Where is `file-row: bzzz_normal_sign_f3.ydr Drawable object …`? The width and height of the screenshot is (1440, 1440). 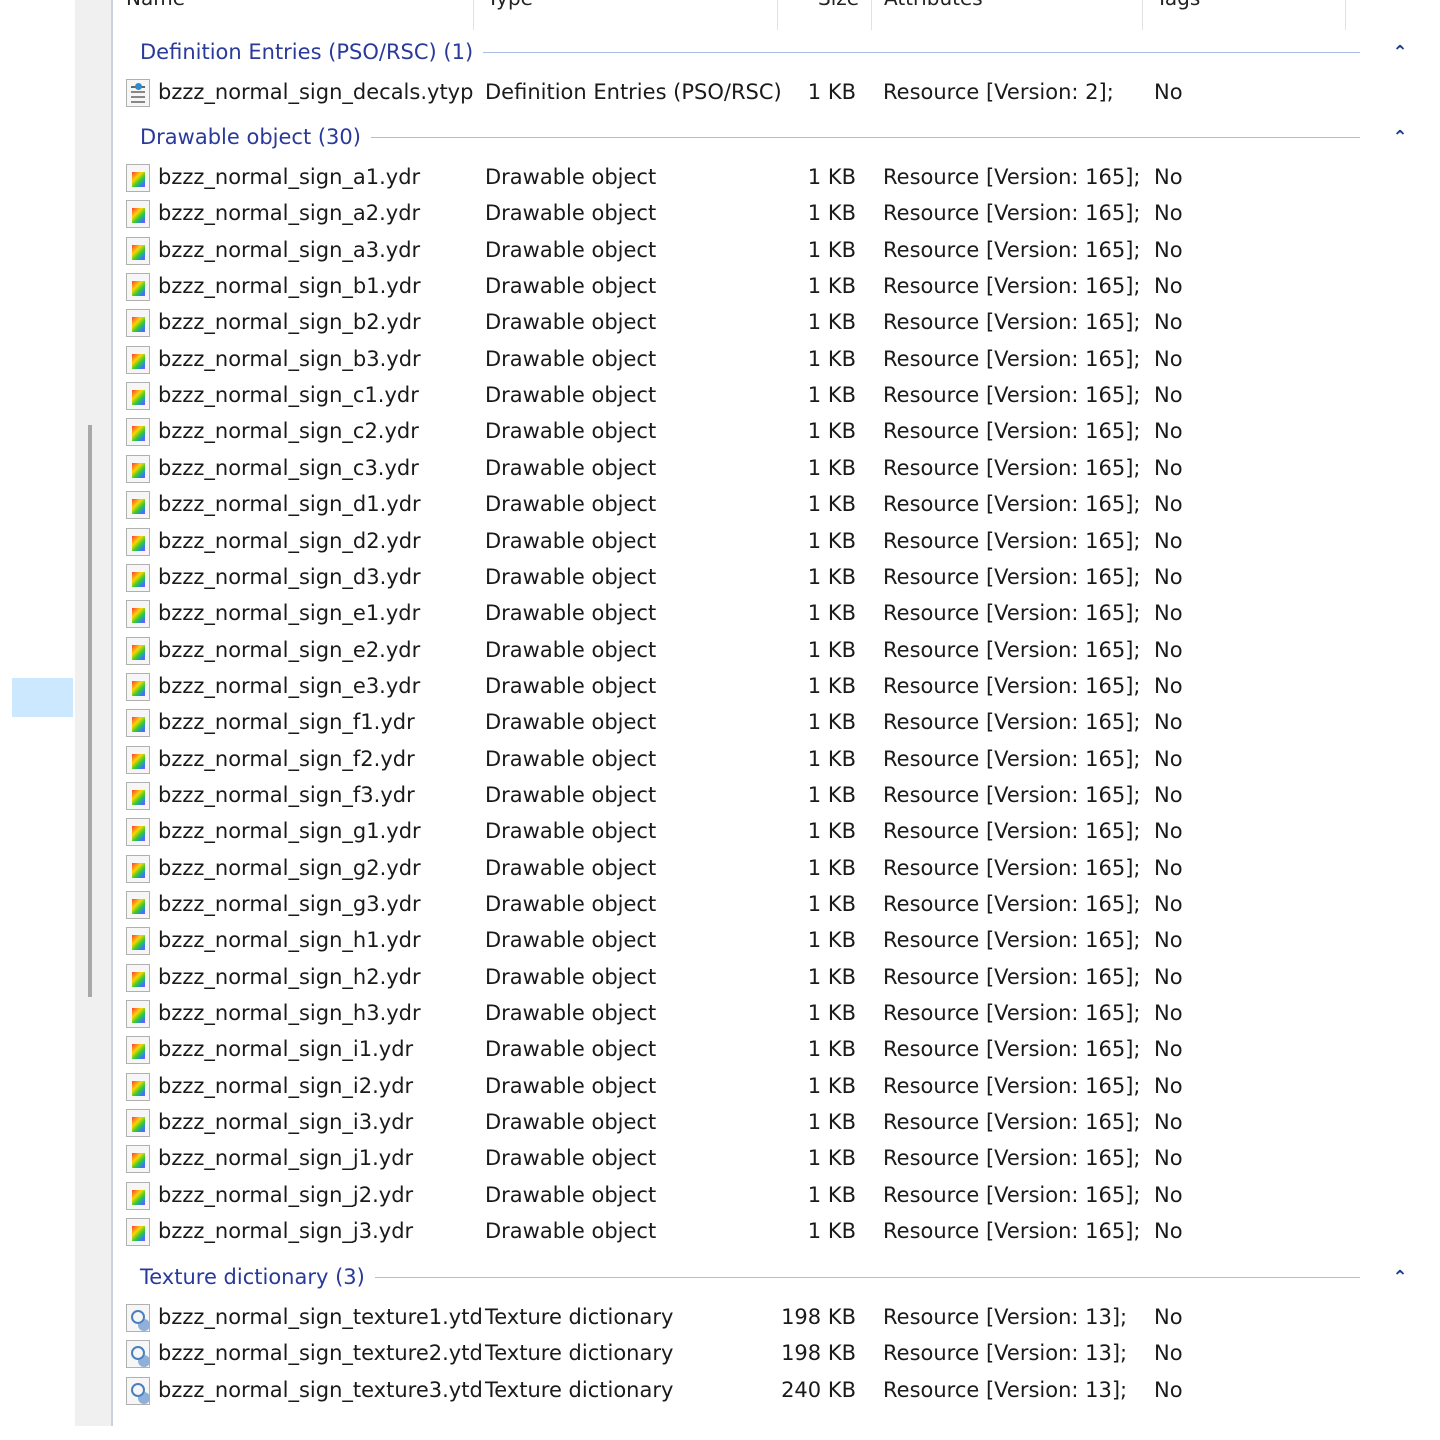 file-row: bzzz_normal_sign_f3.ydr Drawable object … is located at coordinates (674, 796).